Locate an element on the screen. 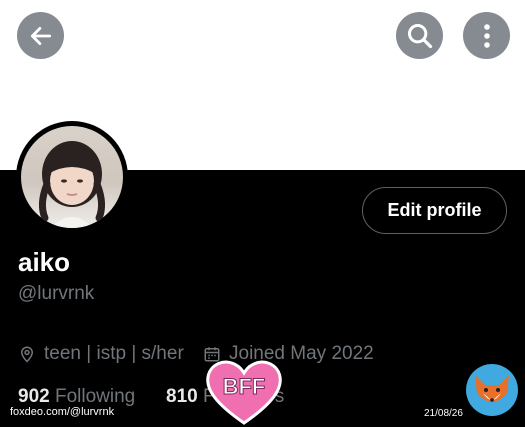 Image resolution: width=525 pixels, height=427 pixels. location-pin-icon is located at coordinates (27, 354).